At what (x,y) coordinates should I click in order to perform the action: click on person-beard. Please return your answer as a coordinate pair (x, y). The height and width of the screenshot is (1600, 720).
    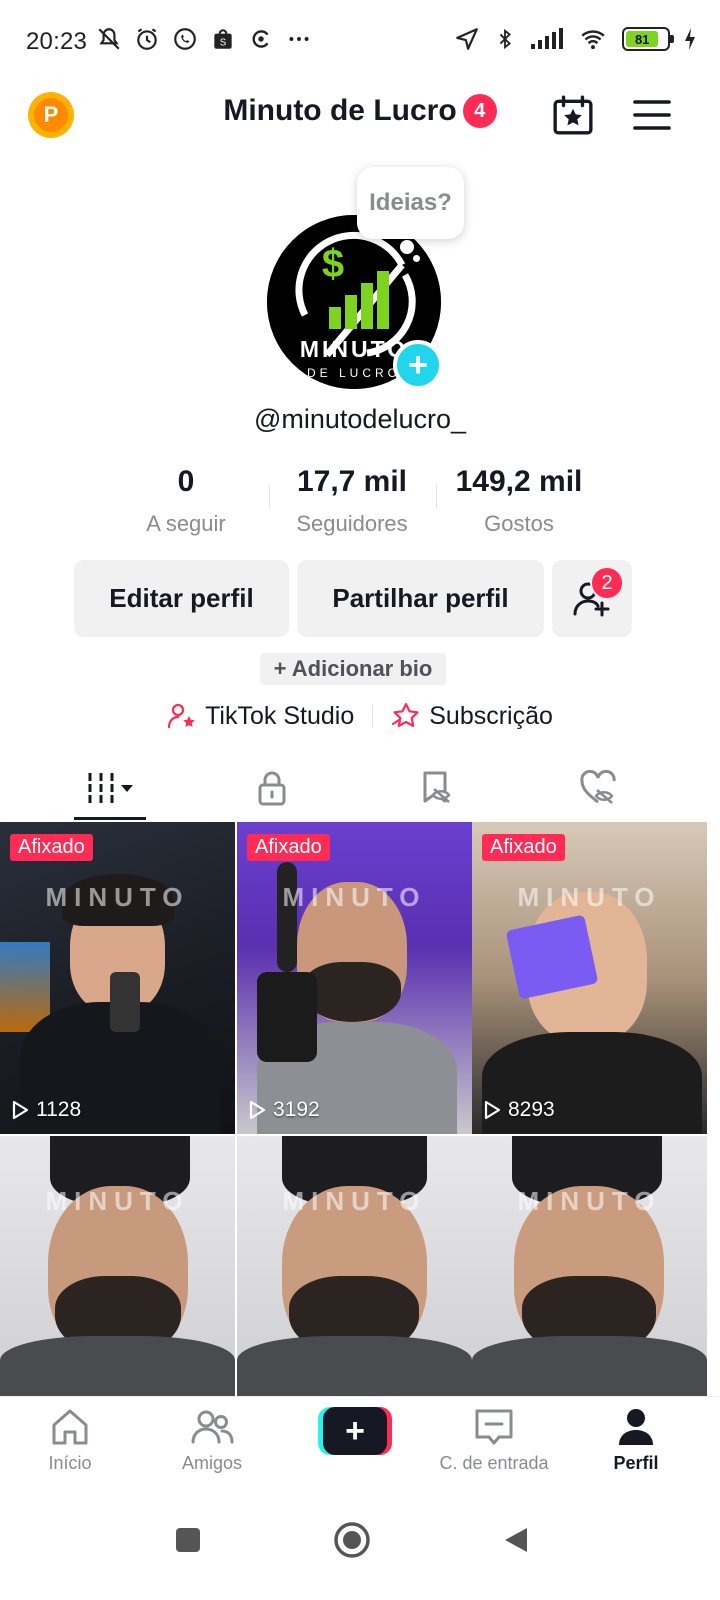
    Looking at the image, I should click on (352, 992).